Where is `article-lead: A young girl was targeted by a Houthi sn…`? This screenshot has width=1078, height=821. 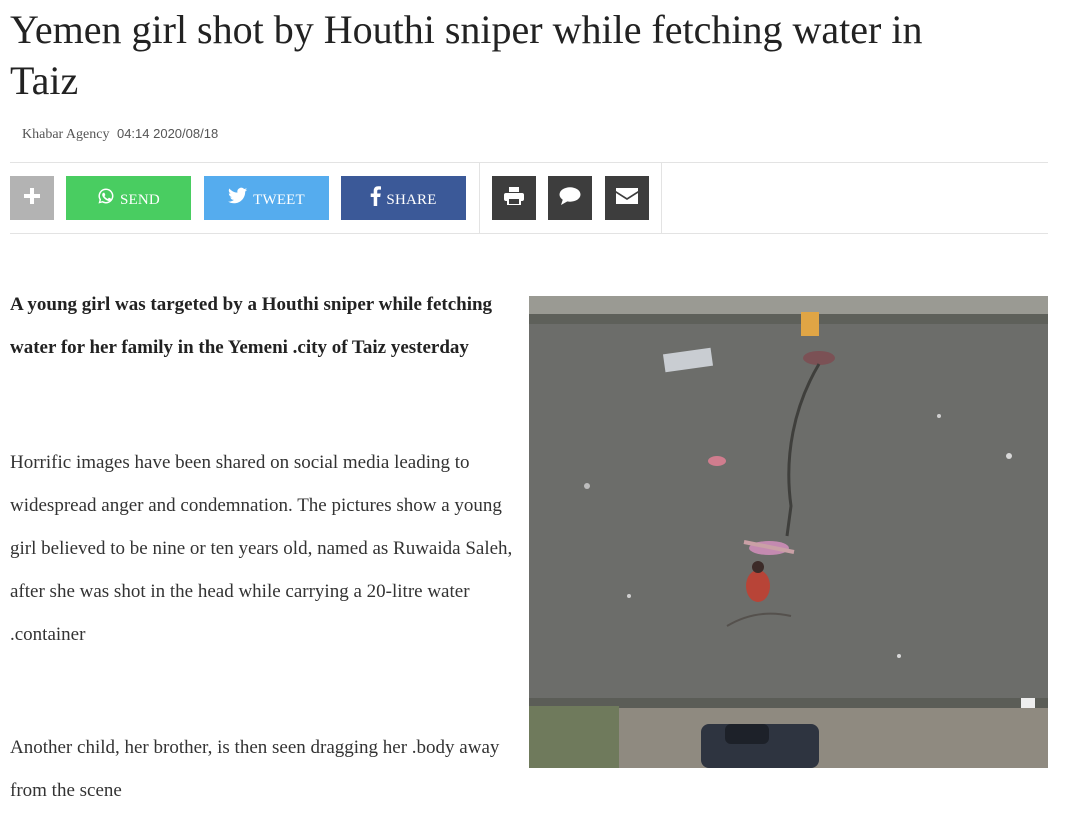 article-lead: A young girl was targeted by a Houthi sn… is located at coordinates (251, 326).